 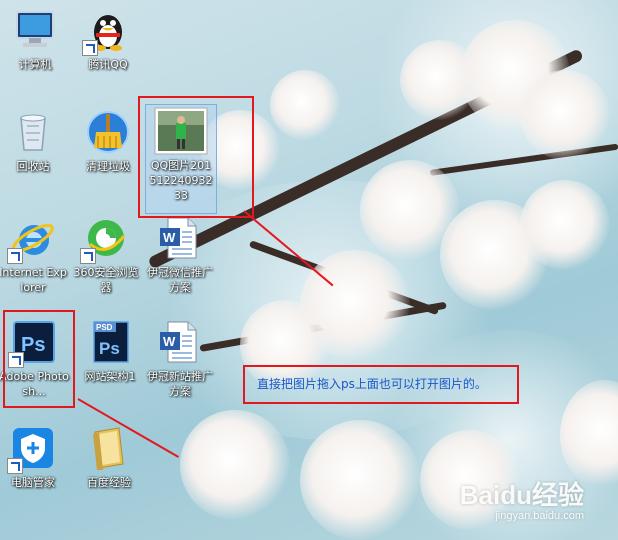 I want to click on highlight-box-photoshop, so click(x=39, y=359).